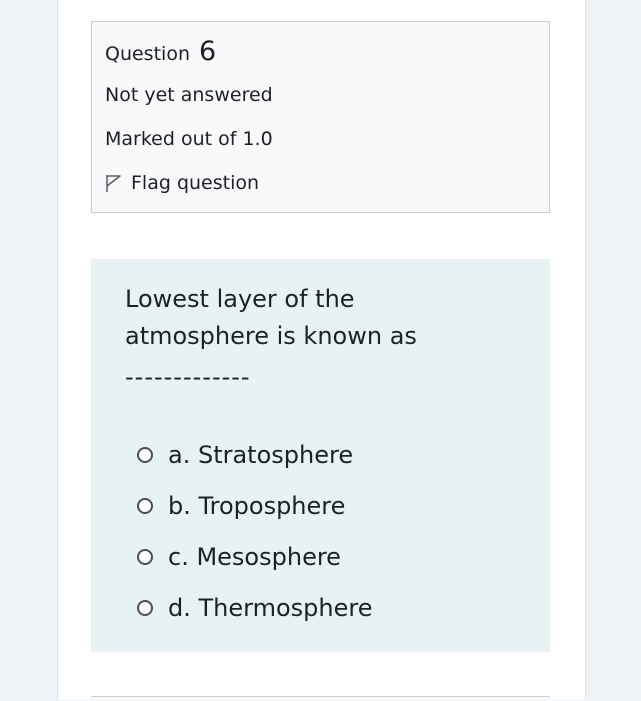 This screenshot has width=641, height=701. I want to click on answer-label: b. Troposphere, so click(257, 505).